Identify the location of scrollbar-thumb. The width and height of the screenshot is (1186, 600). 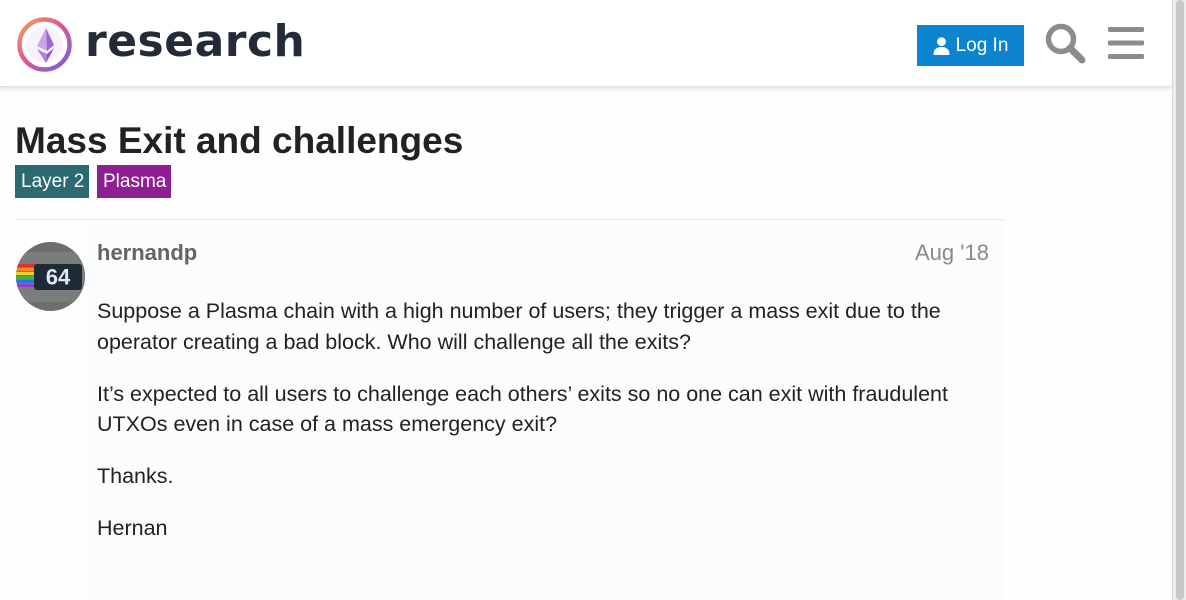
(1180, 300).